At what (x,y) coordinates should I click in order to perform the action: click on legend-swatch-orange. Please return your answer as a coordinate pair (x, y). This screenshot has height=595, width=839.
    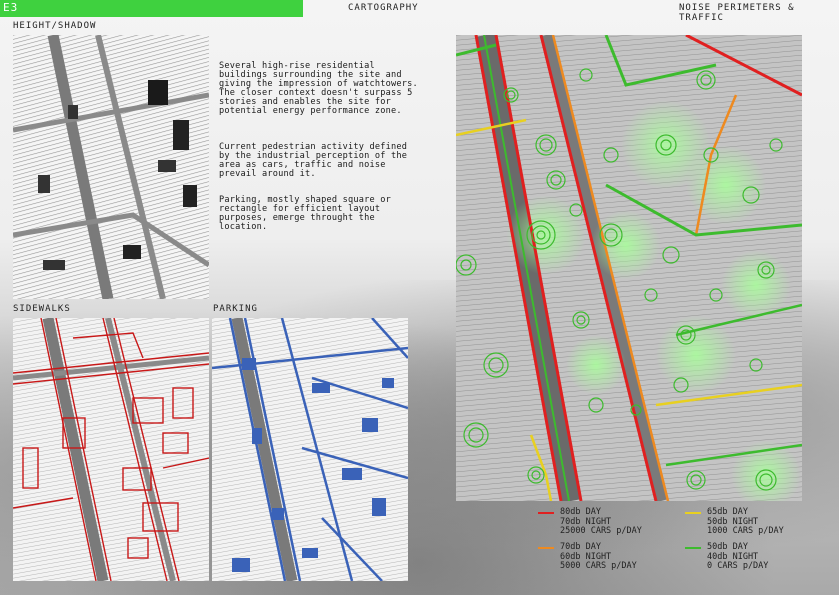
    Looking at the image, I should click on (546, 548).